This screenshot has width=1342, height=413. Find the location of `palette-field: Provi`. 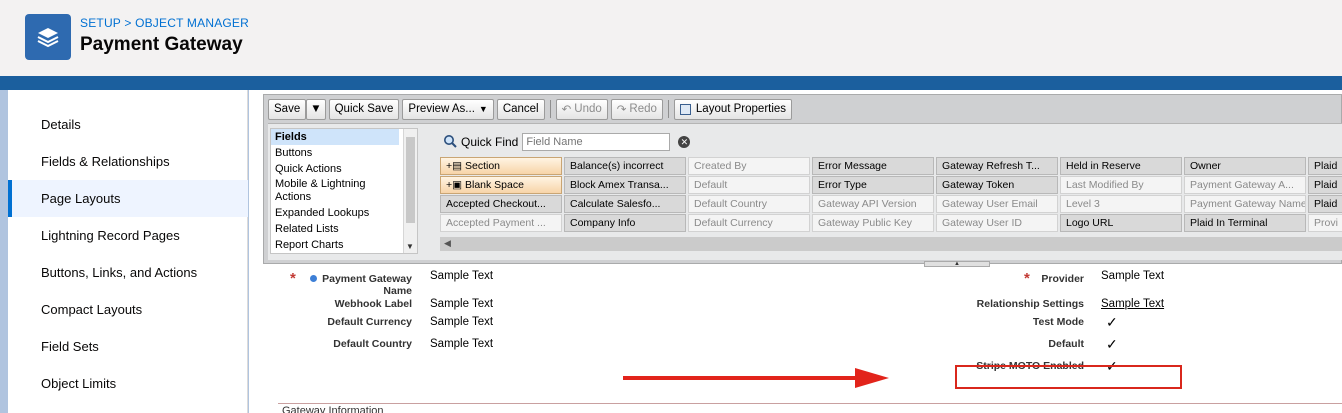

palette-field: Provi is located at coordinates (1325, 223).